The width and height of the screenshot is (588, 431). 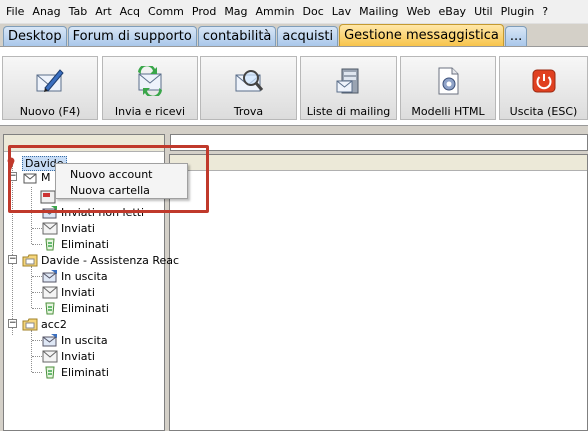 What do you see at coordinates (543, 81) in the screenshot?
I see `exit-icon` at bounding box center [543, 81].